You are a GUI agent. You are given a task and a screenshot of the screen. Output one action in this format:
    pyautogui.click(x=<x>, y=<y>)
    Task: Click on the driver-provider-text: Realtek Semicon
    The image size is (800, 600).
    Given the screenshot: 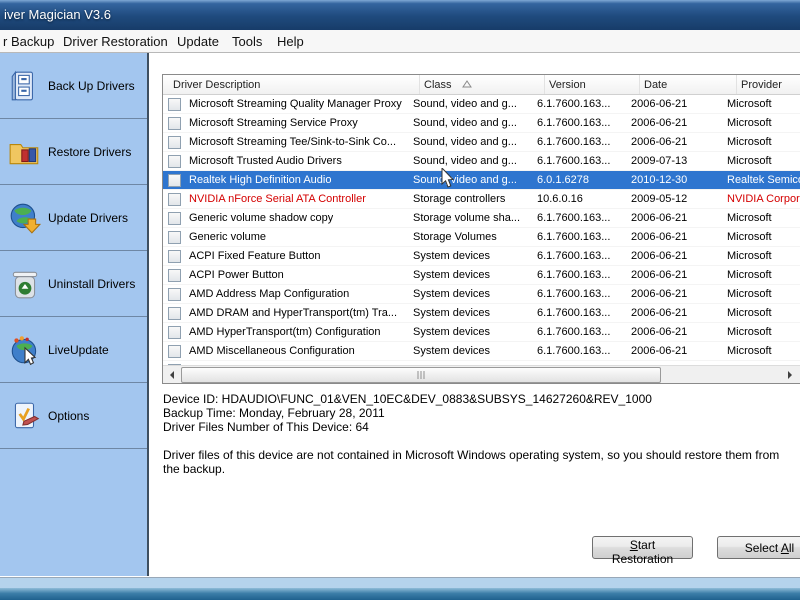 What is the action you would take?
    pyautogui.click(x=763, y=180)
    